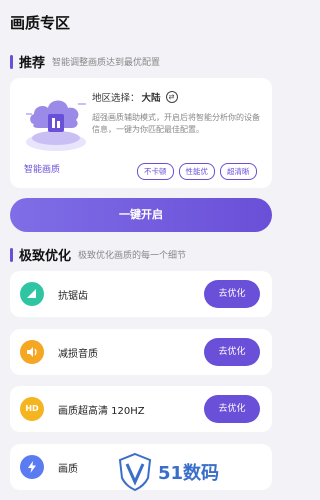 The image size is (320, 500). I want to click on triangle-icon, so click(32, 294).